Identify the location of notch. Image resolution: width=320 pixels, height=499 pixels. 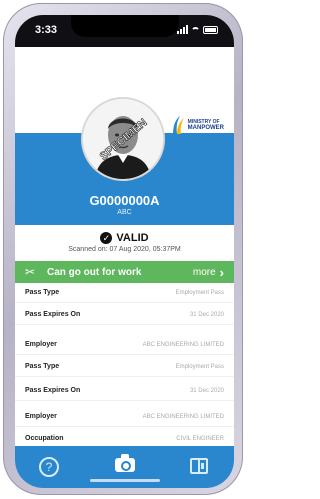
(125, 26).